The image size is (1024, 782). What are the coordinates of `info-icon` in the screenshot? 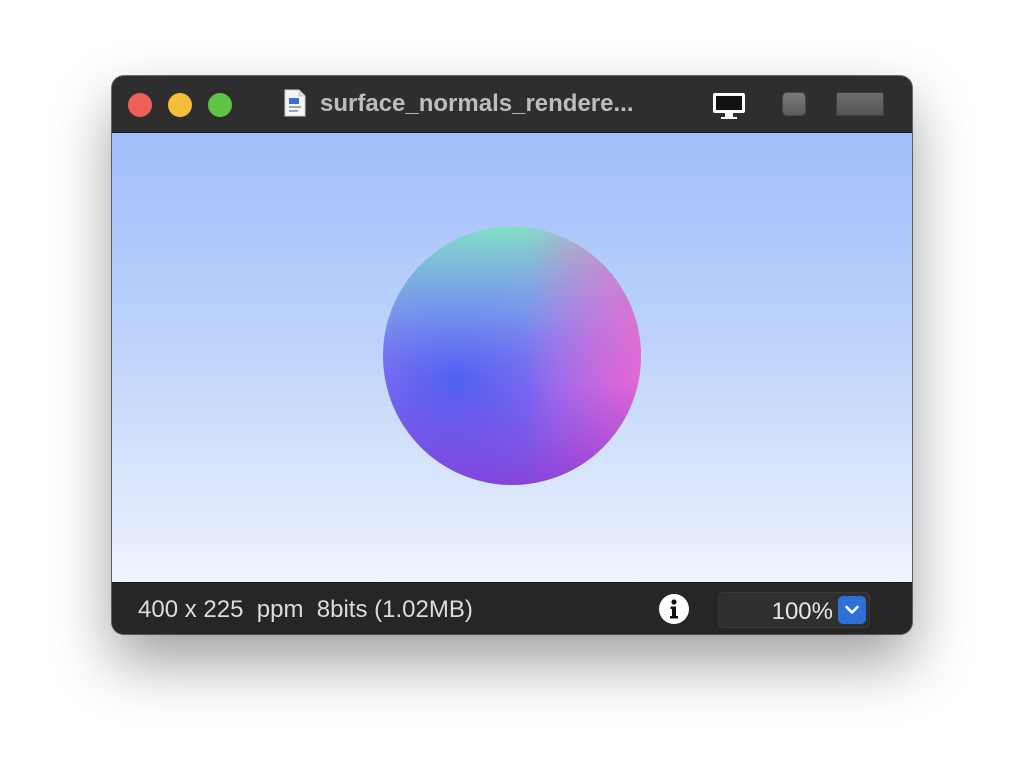 It's located at (674, 609).